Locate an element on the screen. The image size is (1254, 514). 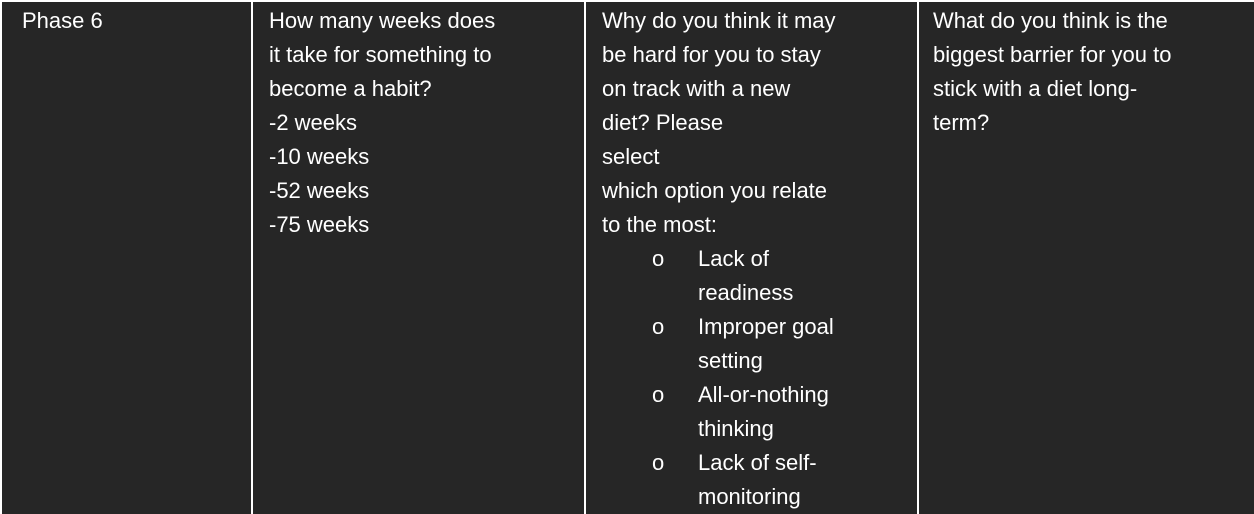
option-text: All-or-nothing is located at coordinates (763, 394).